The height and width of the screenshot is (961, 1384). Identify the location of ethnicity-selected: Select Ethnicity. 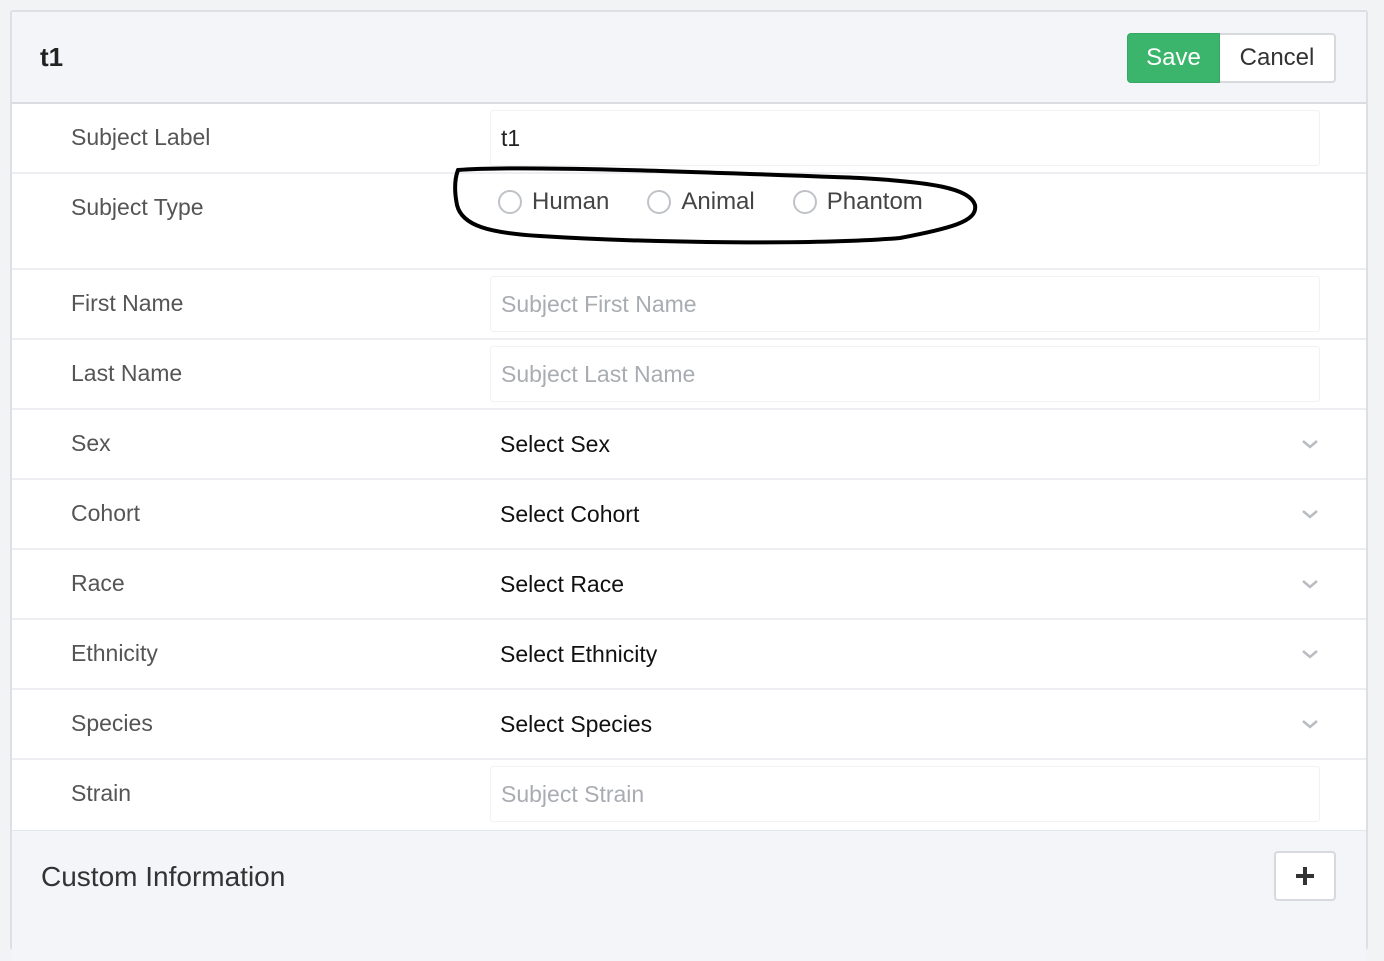
(579, 653).